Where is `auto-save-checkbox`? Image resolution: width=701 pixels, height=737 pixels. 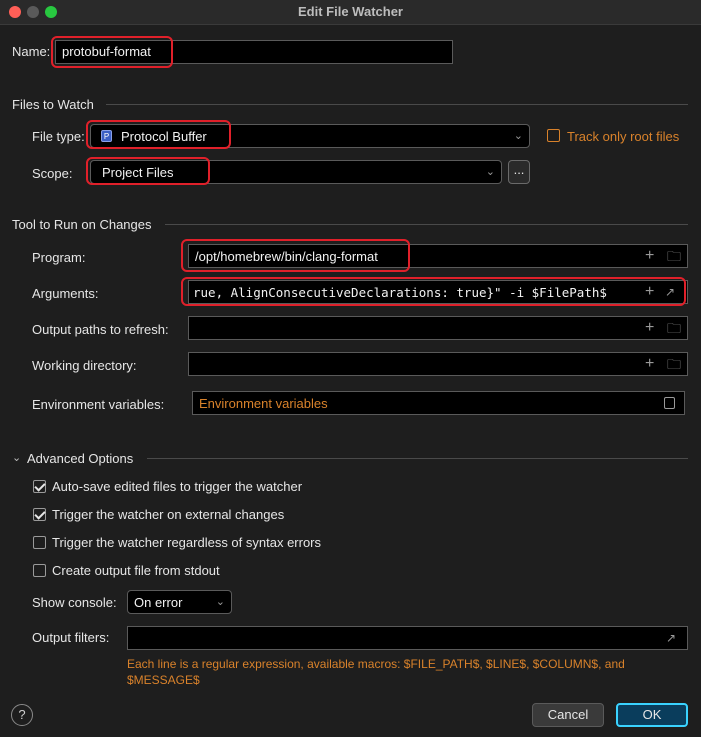
auto-save-checkbox is located at coordinates (39, 486).